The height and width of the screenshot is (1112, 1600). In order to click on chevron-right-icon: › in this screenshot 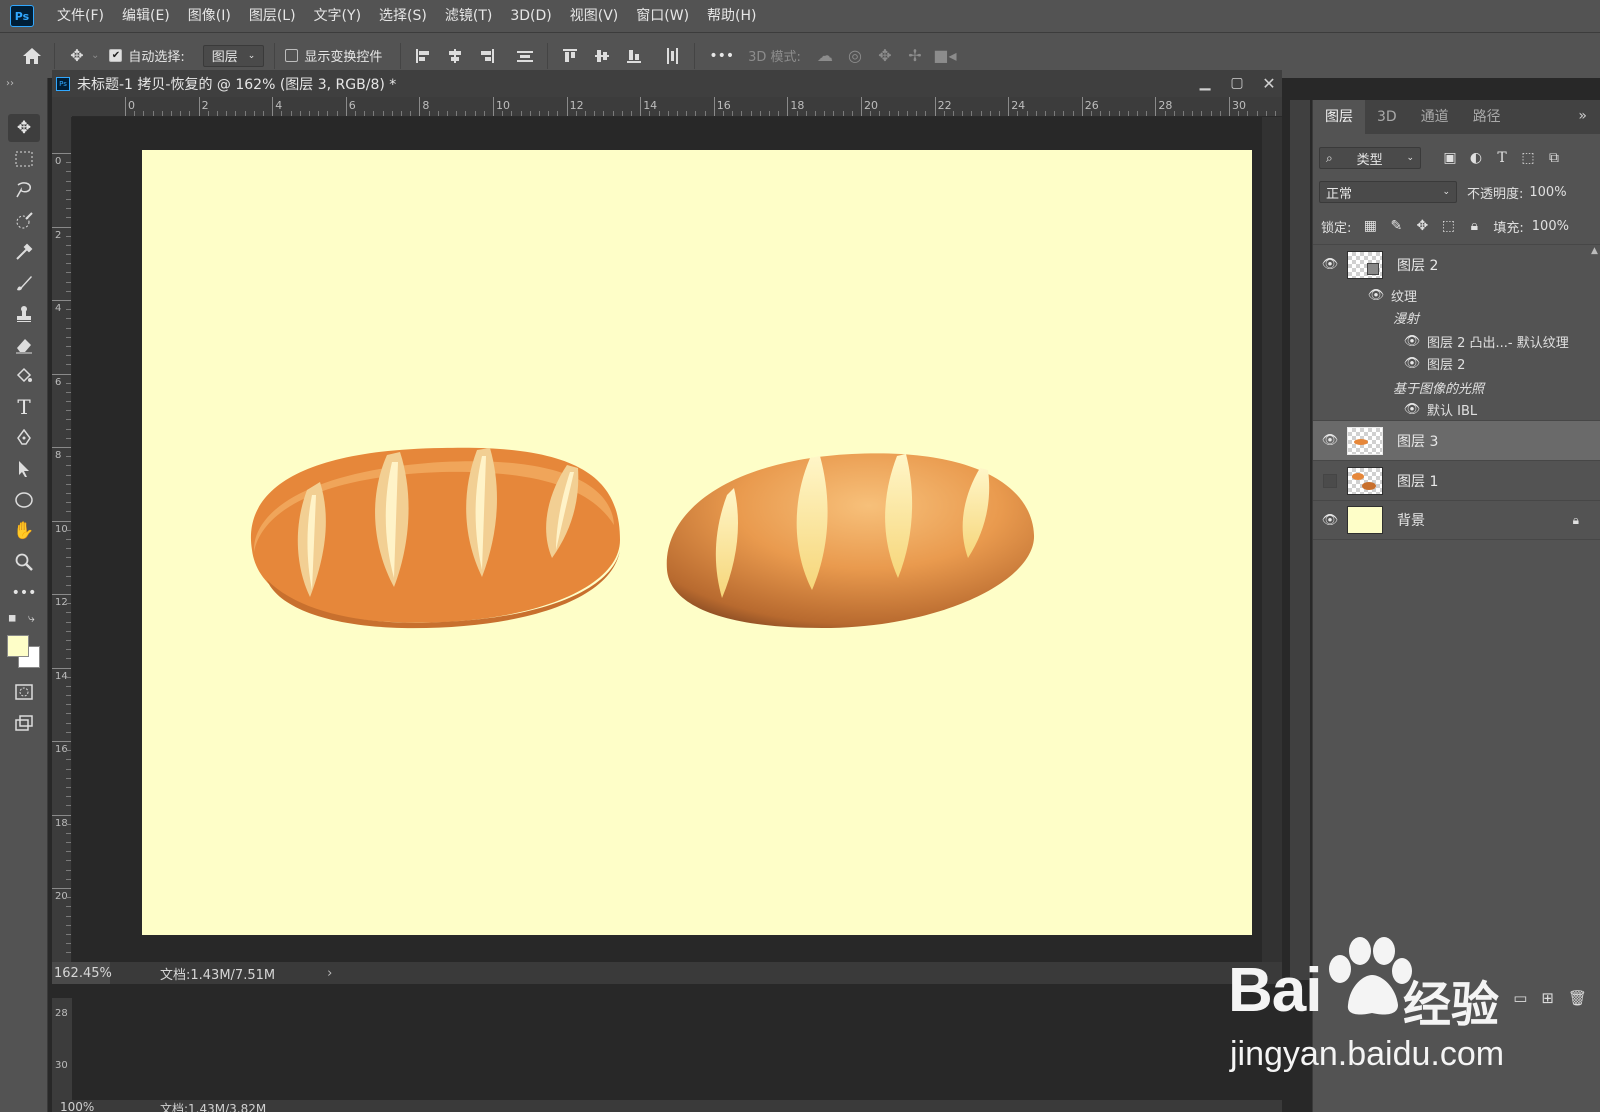, I will do `click(329, 973)`.